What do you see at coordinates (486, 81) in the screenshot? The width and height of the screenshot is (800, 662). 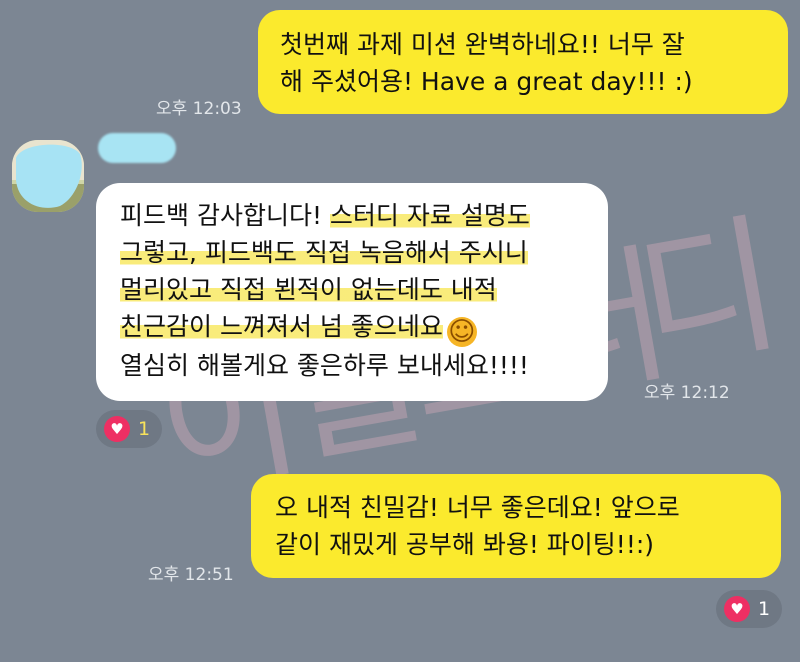 I see `message-line: 해 주셨어용! Have a great day!!! :)` at bounding box center [486, 81].